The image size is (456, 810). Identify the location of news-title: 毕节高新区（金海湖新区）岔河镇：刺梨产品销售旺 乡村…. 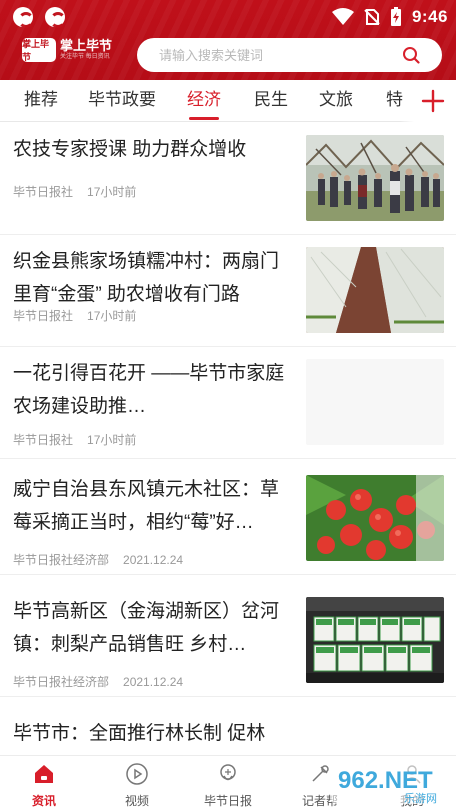
(154, 628).